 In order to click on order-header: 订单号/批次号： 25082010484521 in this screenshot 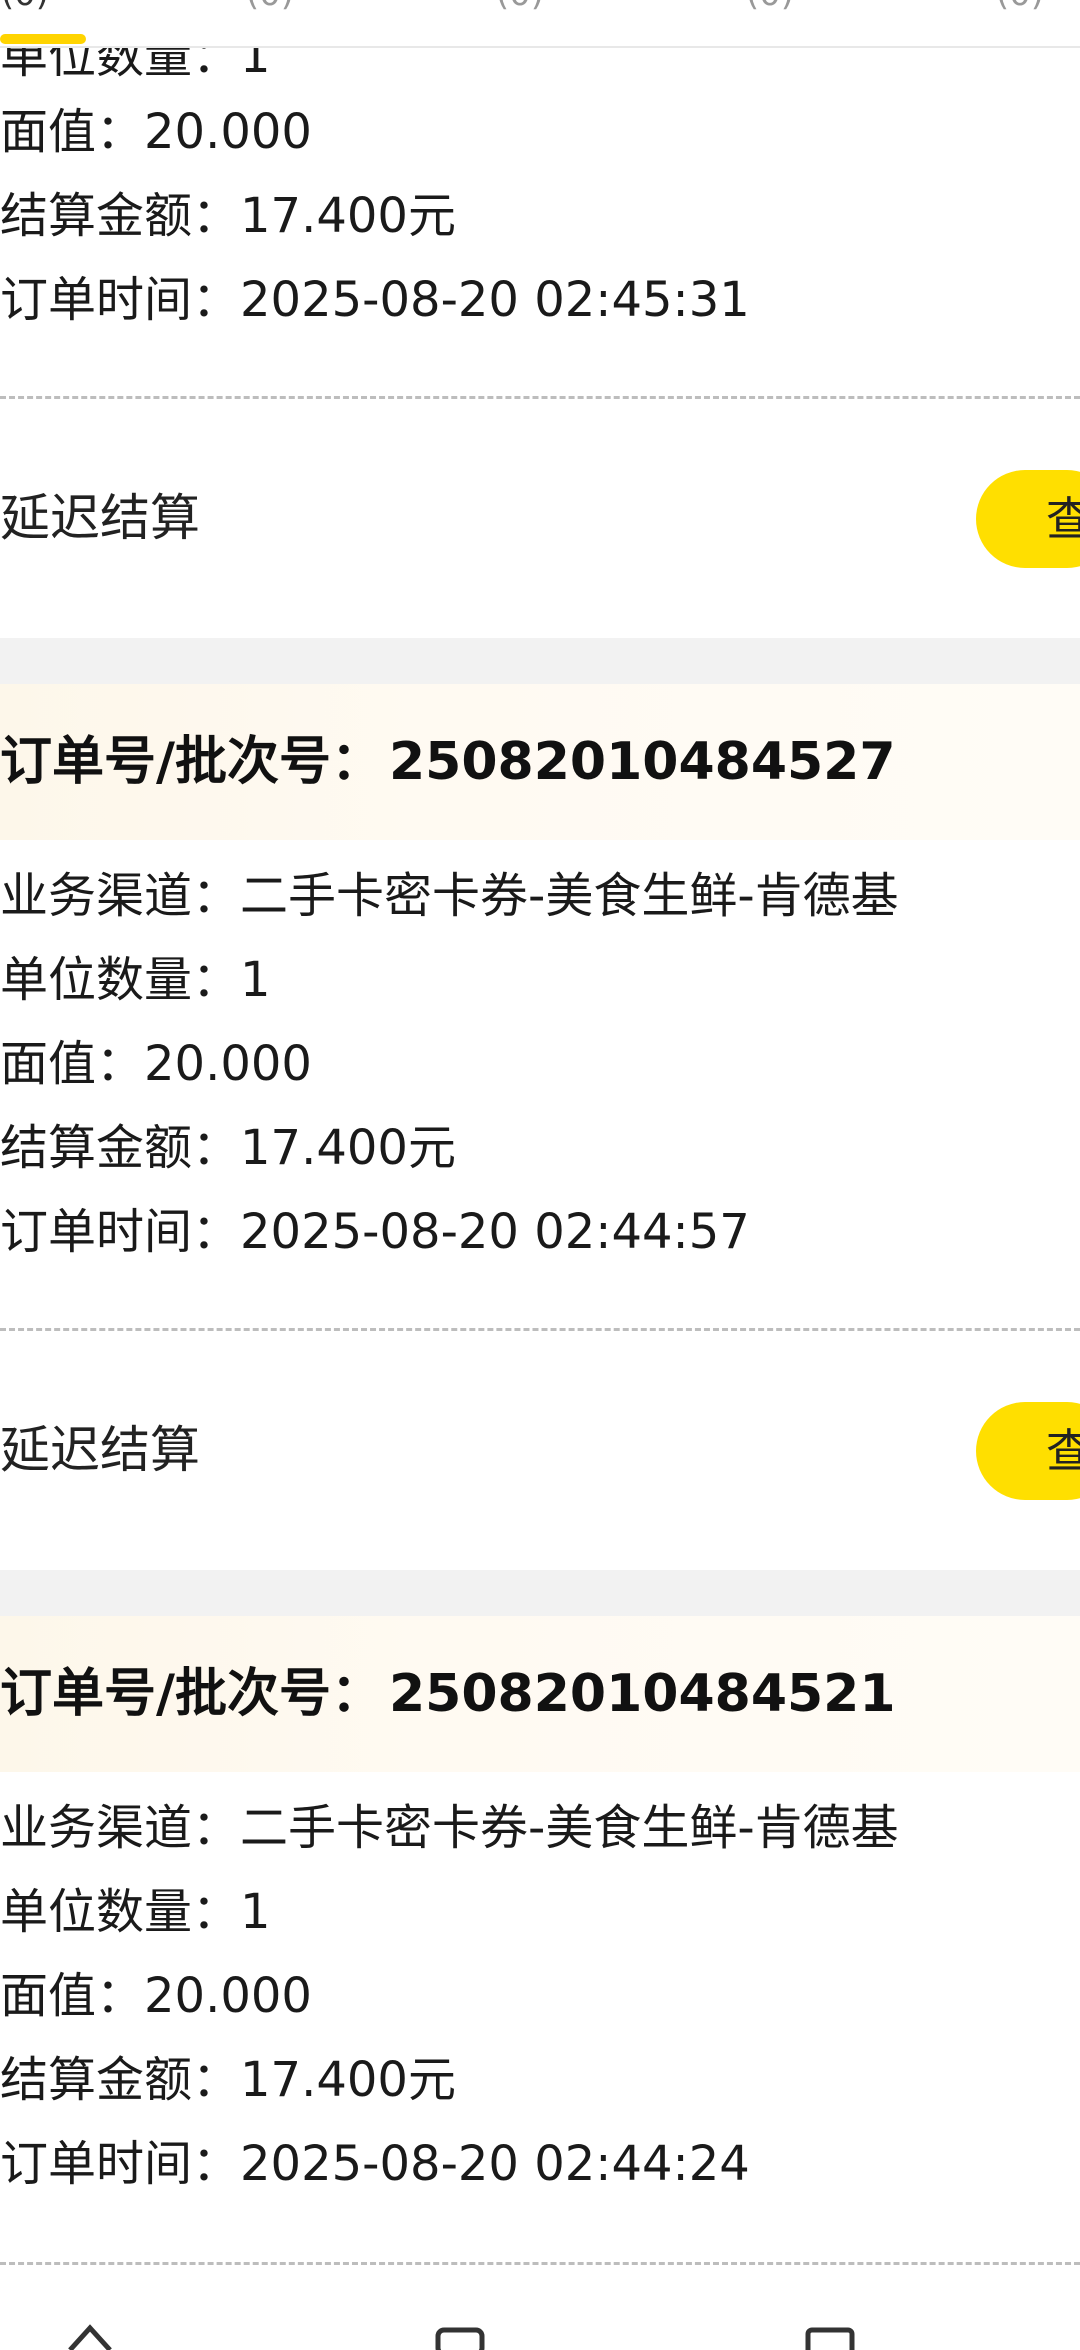, I will do `click(540, 1694)`.